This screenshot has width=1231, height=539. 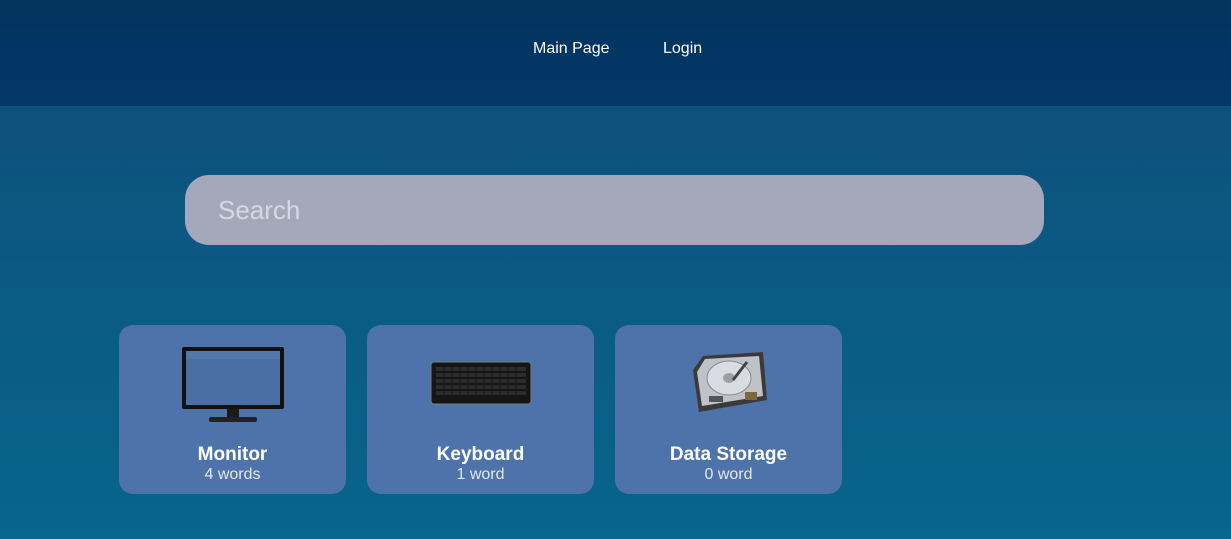 I want to click on category-word-count: 4 words, so click(x=232, y=474).